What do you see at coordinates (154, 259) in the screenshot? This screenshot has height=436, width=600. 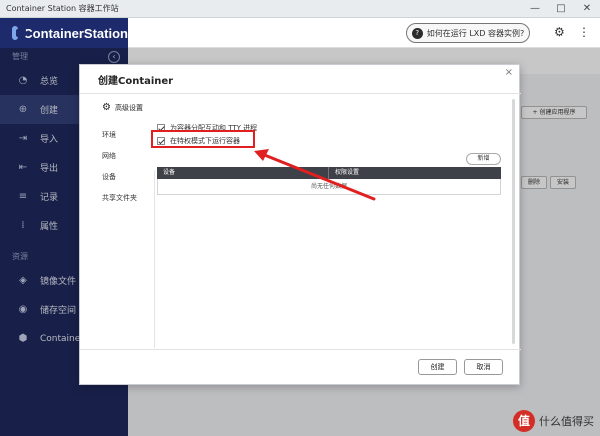 I see `nav-divider` at bounding box center [154, 259].